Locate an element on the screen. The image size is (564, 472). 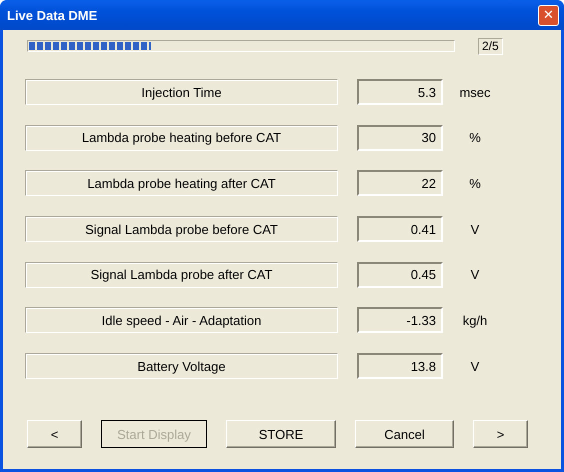
value-field: 22 is located at coordinates (400, 183).